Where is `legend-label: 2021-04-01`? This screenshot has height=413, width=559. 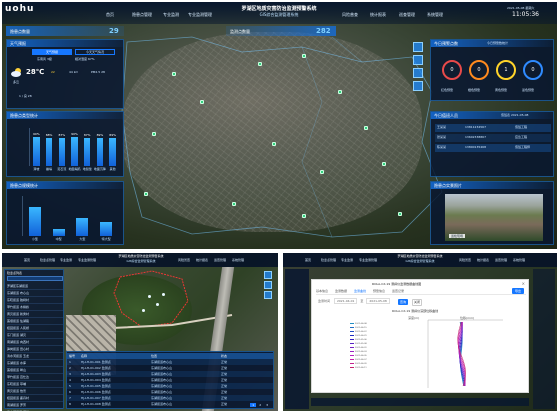
legend-label: 2021-04-01 is located at coordinates (361, 348).